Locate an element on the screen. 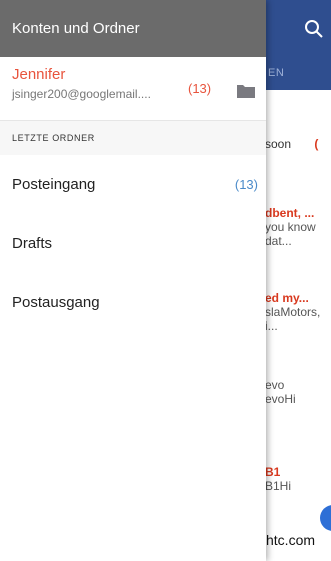  item-flag: ( is located at coordinates (316, 144).